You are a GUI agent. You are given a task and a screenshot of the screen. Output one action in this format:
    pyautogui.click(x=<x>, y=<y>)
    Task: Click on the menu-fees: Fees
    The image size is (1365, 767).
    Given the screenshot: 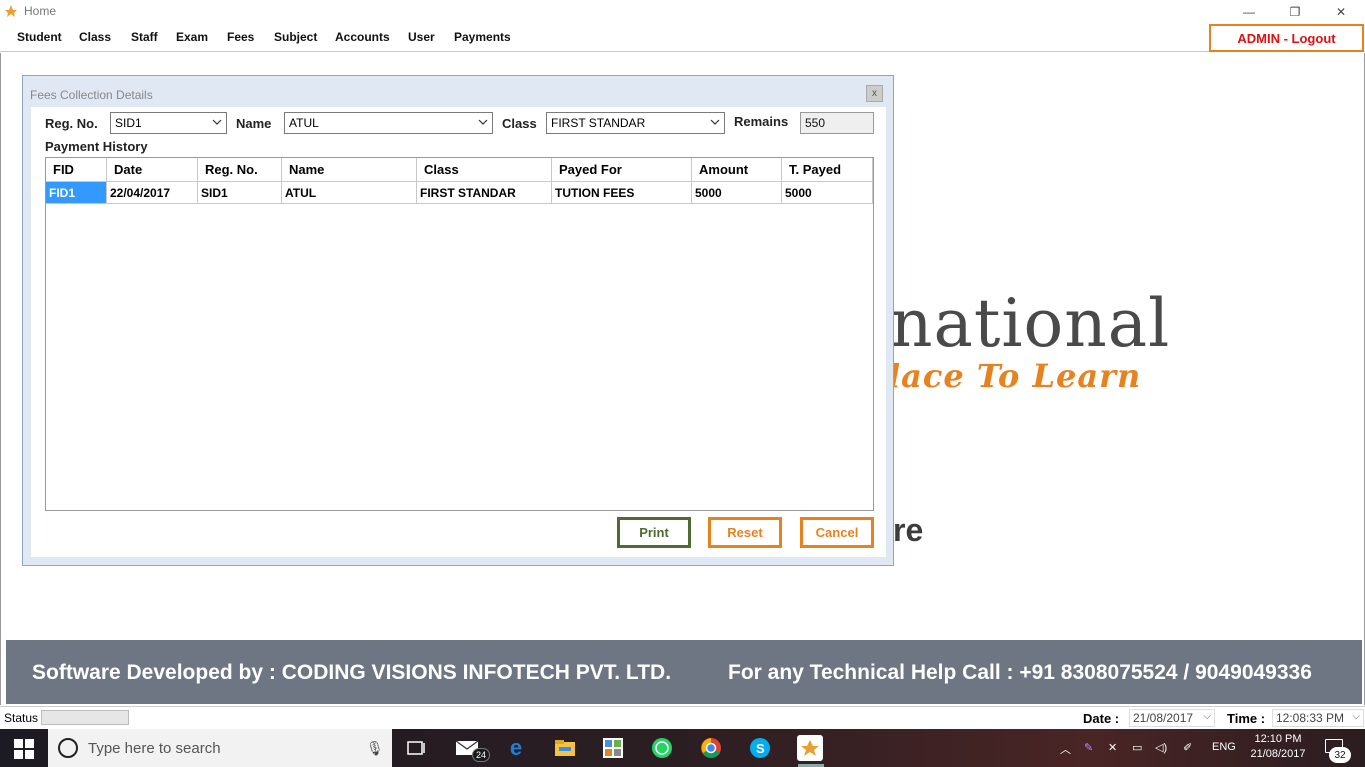 What is the action you would take?
    pyautogui.click(x=240, y=37)
    